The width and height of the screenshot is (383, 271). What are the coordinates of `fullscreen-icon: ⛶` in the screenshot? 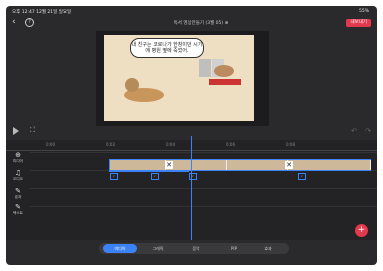 It's located at (33, 130).